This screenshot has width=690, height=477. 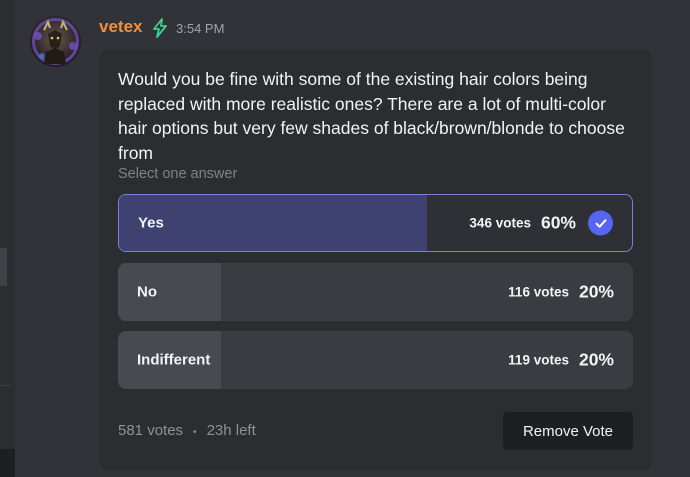 I want to click on poll-answer-label: No, so click(x=147, y=292).